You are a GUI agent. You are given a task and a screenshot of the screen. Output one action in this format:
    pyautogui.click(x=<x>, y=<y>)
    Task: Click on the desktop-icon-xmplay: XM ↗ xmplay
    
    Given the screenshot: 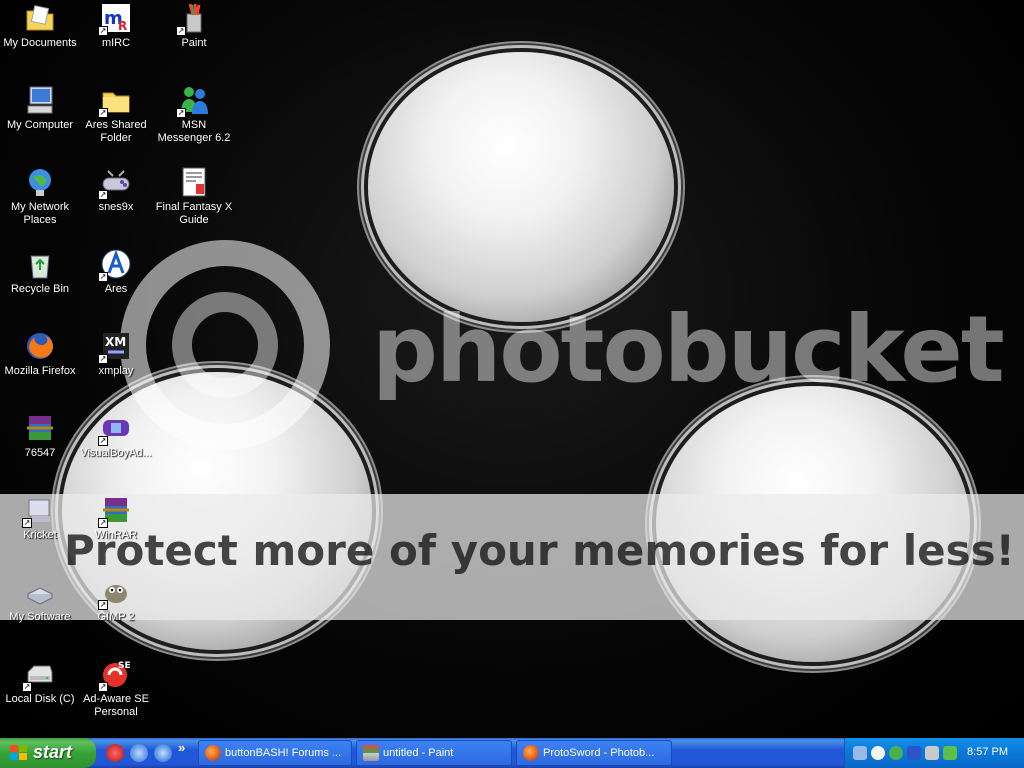 What is the action you would take?
    pyautogui.click(x=116, y=354)
    